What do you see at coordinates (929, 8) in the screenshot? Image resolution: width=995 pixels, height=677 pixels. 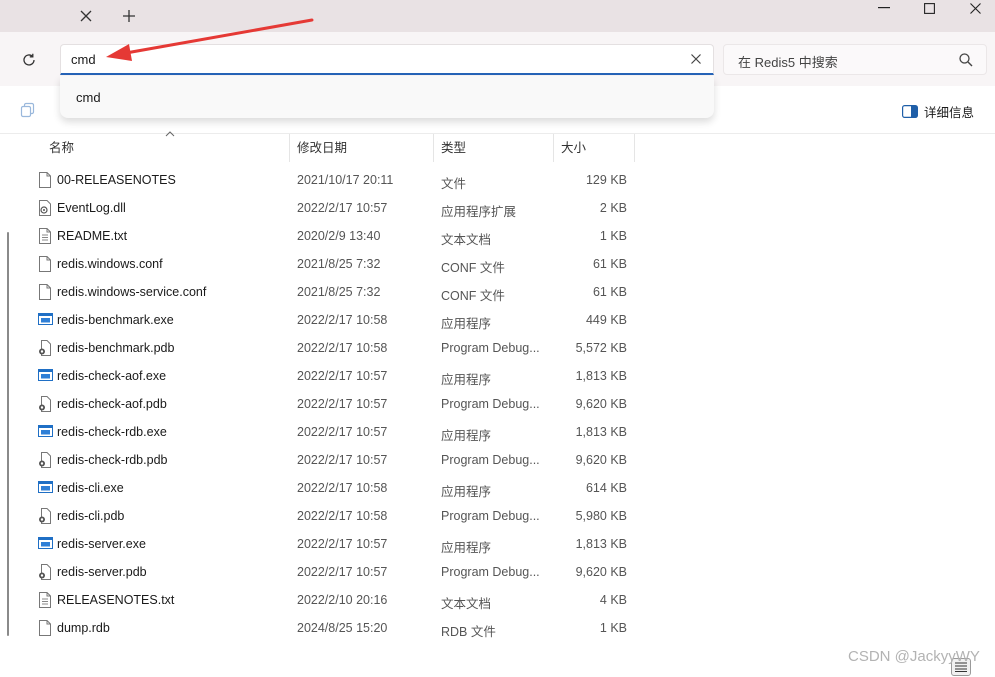 I see `maximize-button` at bounding box center [929, 8].